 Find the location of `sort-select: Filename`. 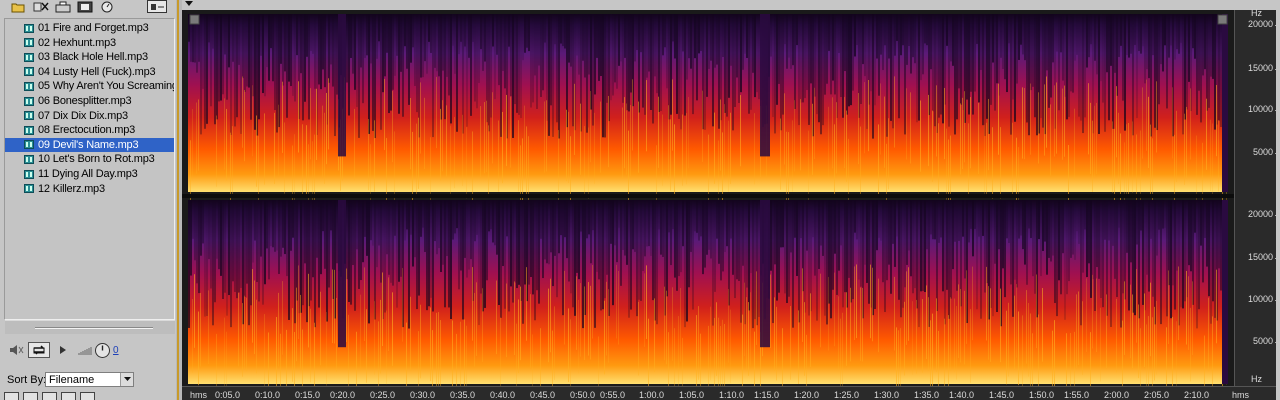

sort-select: Filename is located at coordinates (89, 379).